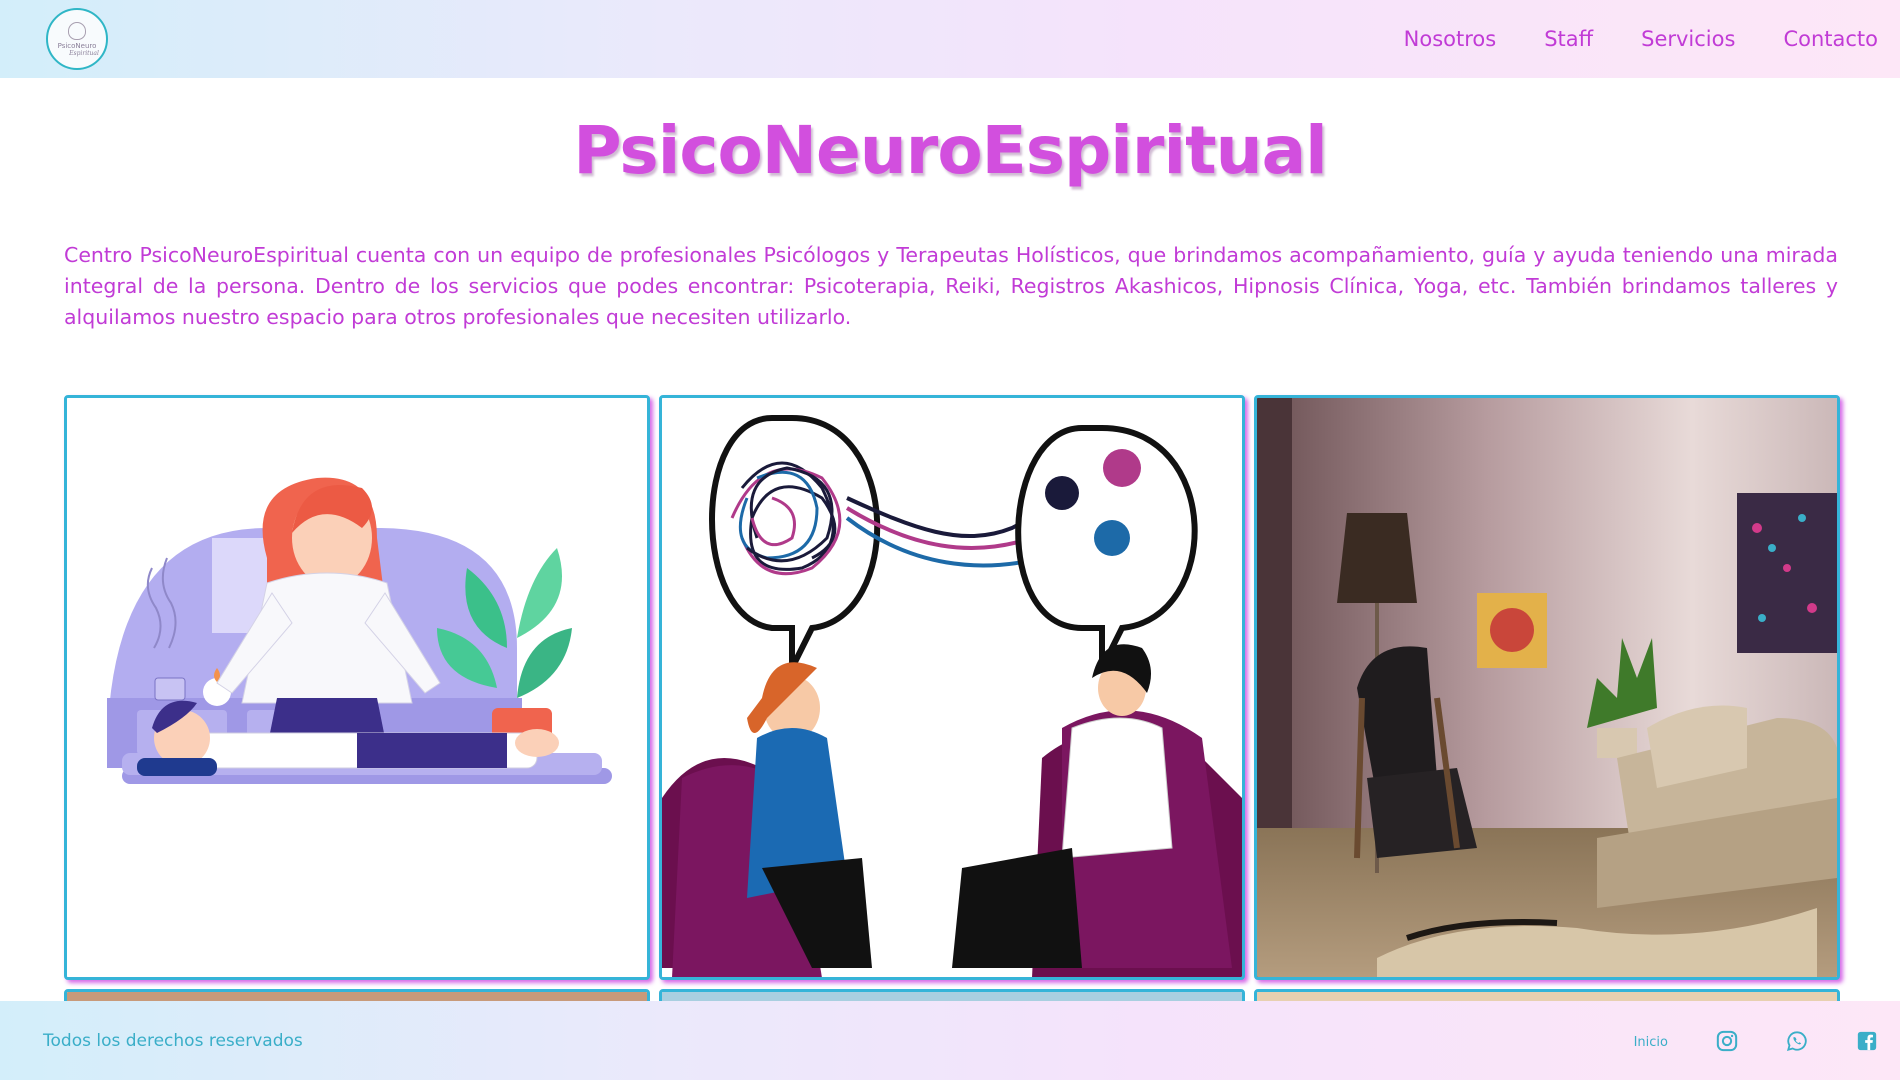 The height and width of the screenshot is (1080, 1900). Describe the element at coordinates (173, 1040) in the screenshot. I see `copyright-text: Todos los derechos reservados` at that location.